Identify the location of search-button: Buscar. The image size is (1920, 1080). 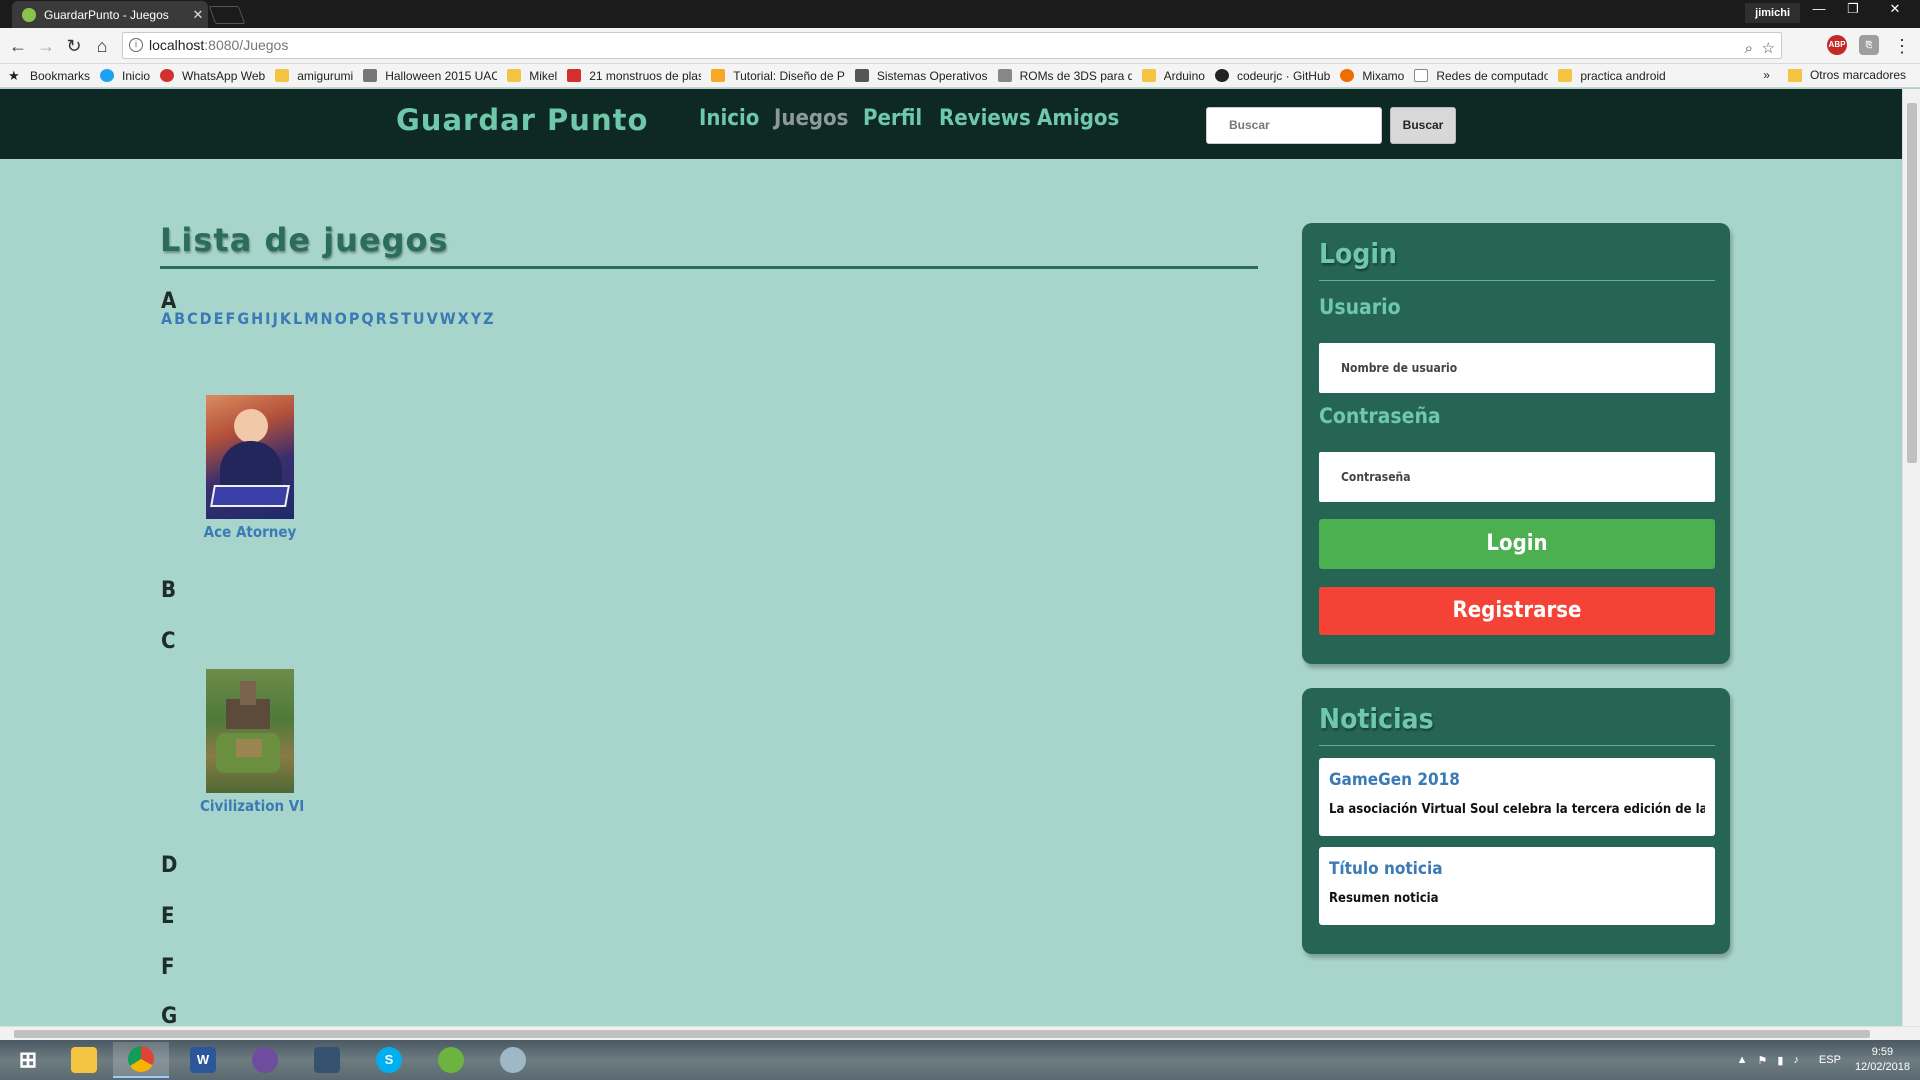
(1423, 125).